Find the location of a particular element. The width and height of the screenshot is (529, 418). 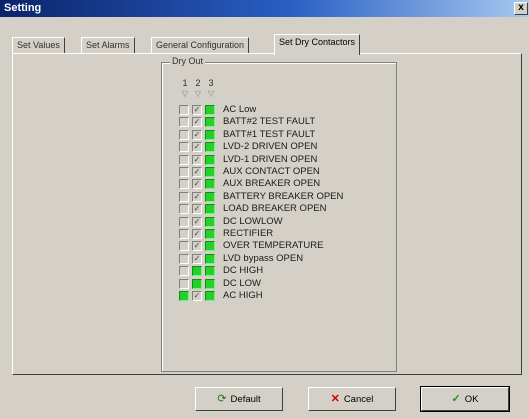

green-check-icon: ✓ is located at coordinates (456, 398).